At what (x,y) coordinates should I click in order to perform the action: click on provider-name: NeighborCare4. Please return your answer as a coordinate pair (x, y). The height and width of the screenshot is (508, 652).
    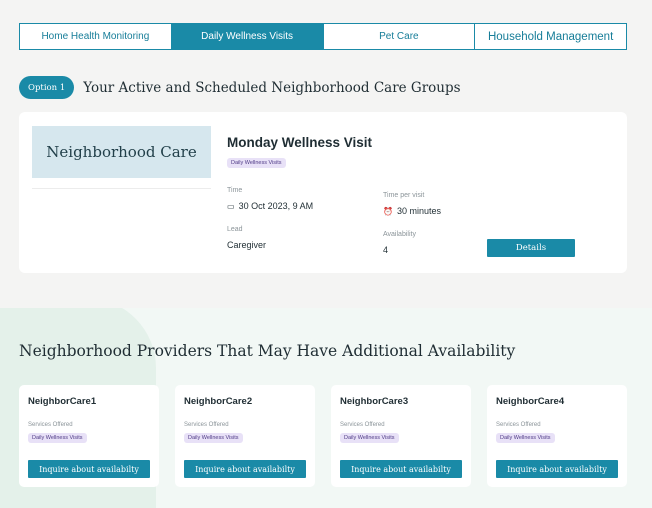
    Looking at the image, I should click on (530, 401).